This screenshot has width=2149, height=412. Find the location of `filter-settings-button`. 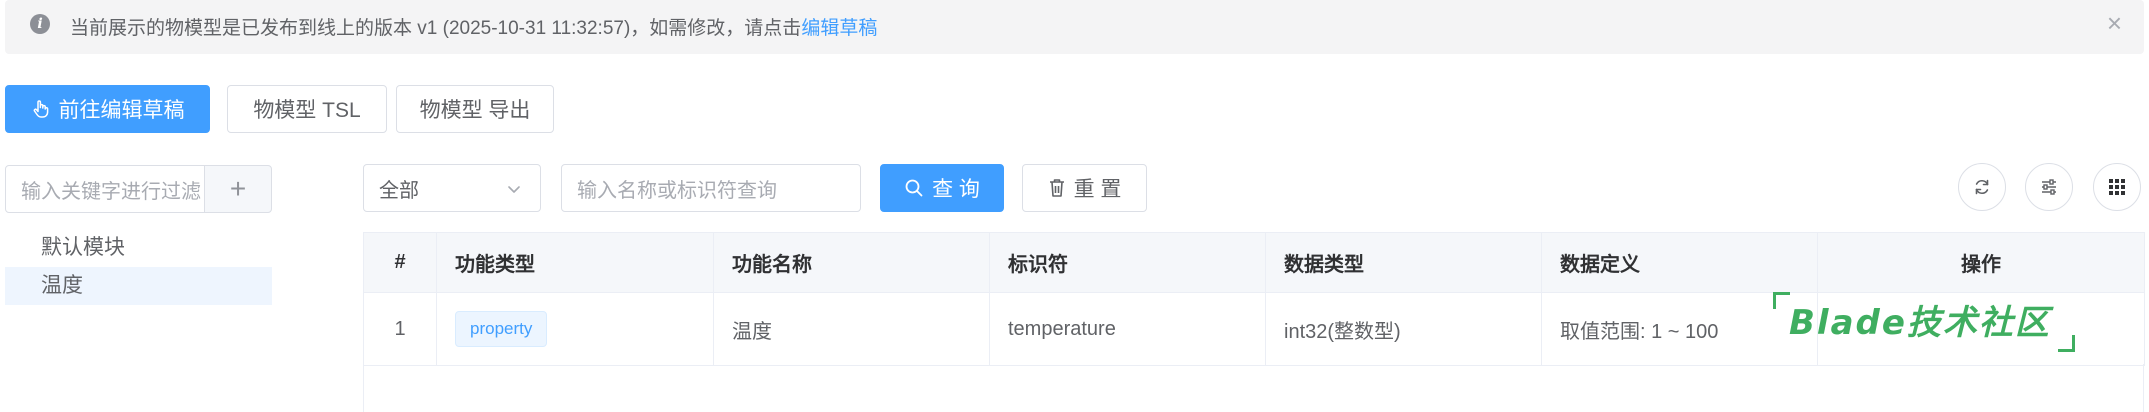

filter-settings-button is located at coordinates (2049, 187).